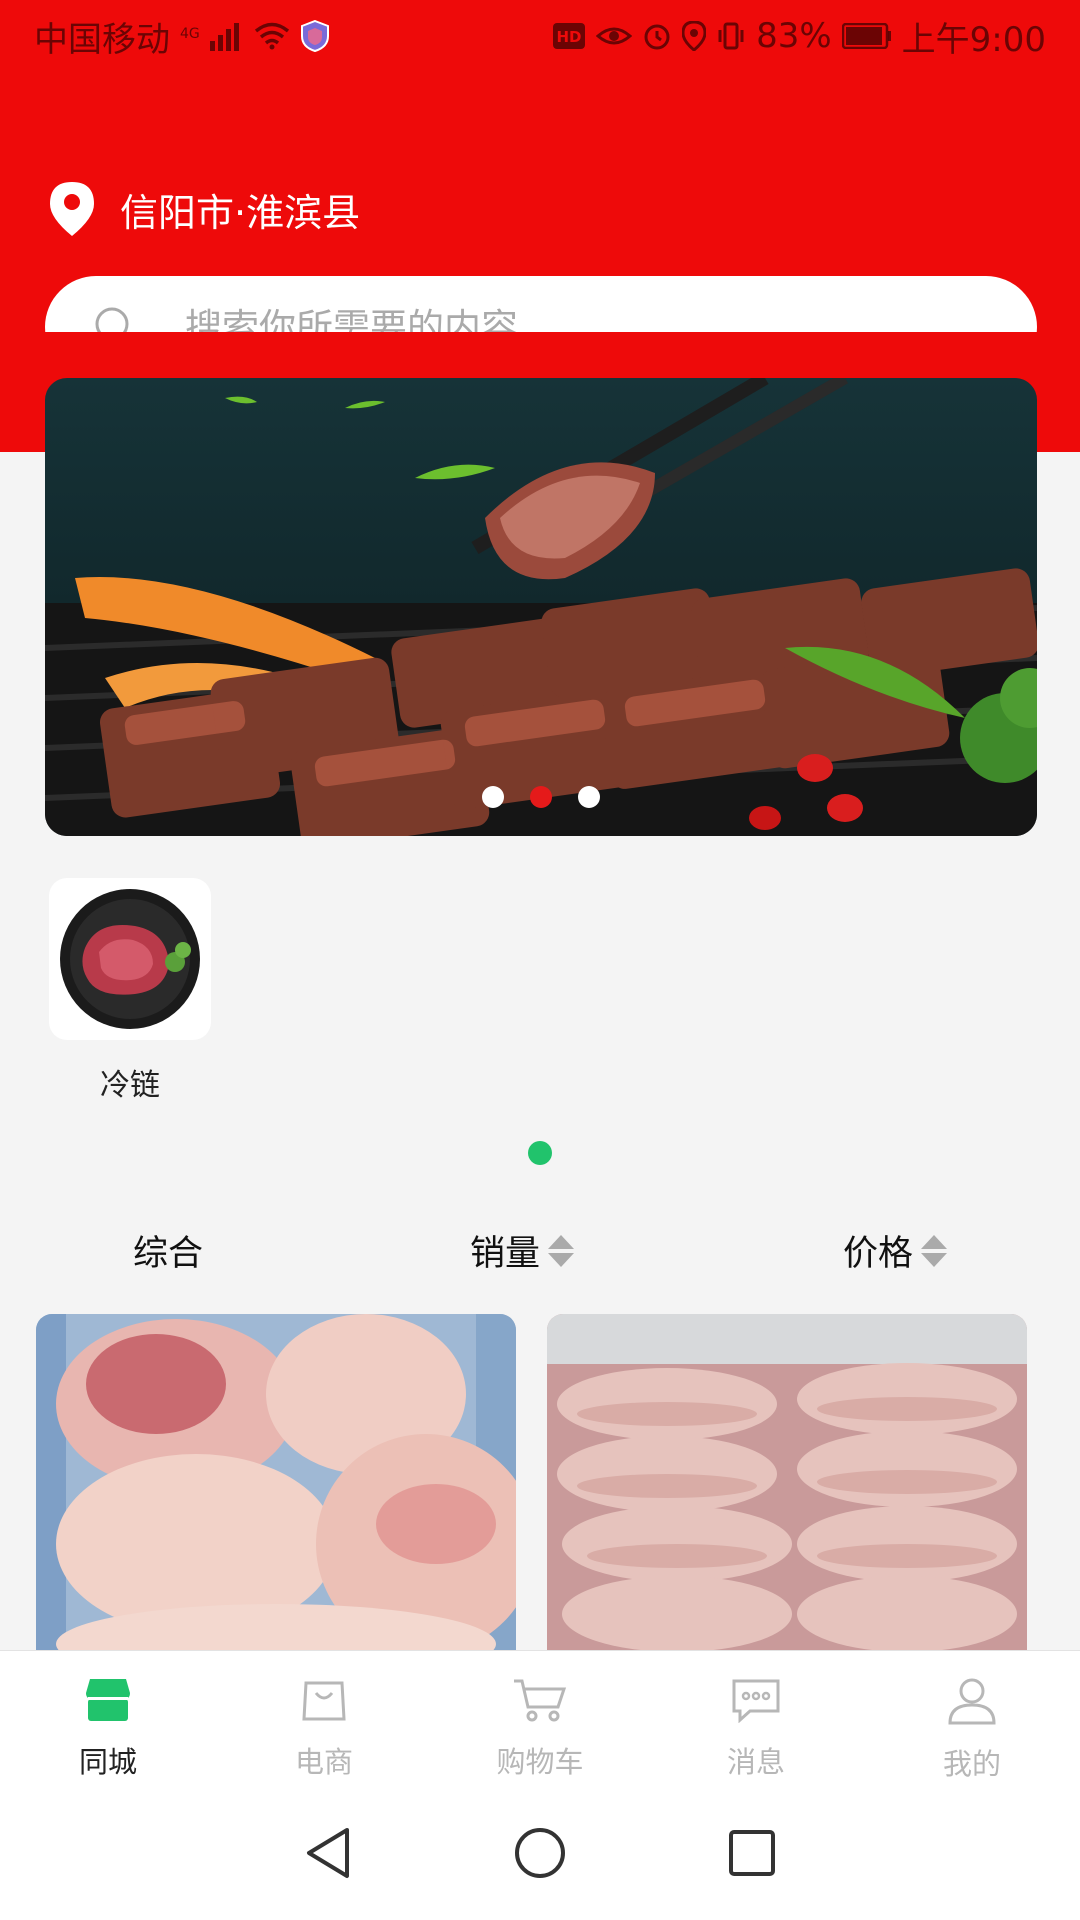  I want to click on location-selector: 信阳市·淮滨县, so click(204, 209).